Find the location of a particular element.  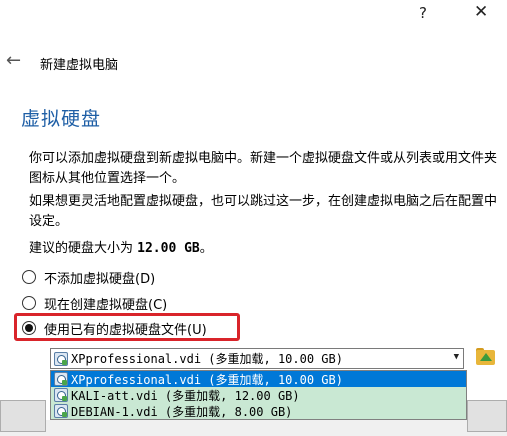

annotation-highlight-box is located at coordinates (127, 327).